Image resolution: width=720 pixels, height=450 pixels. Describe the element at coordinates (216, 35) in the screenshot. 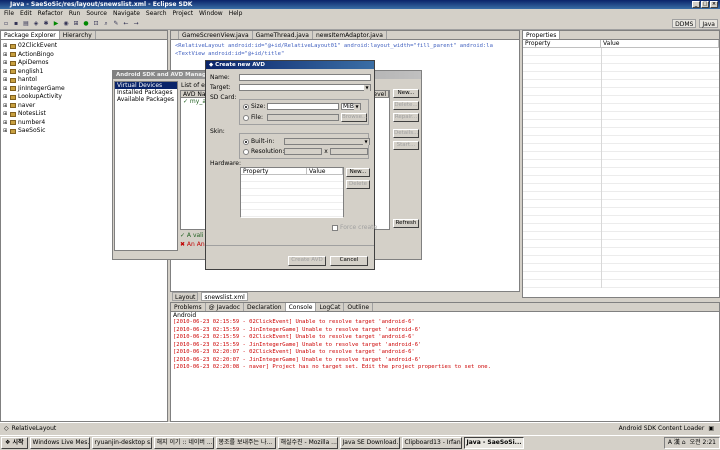

I see `editor-tab-gamescreenview: GameScreenView.java` at that location.